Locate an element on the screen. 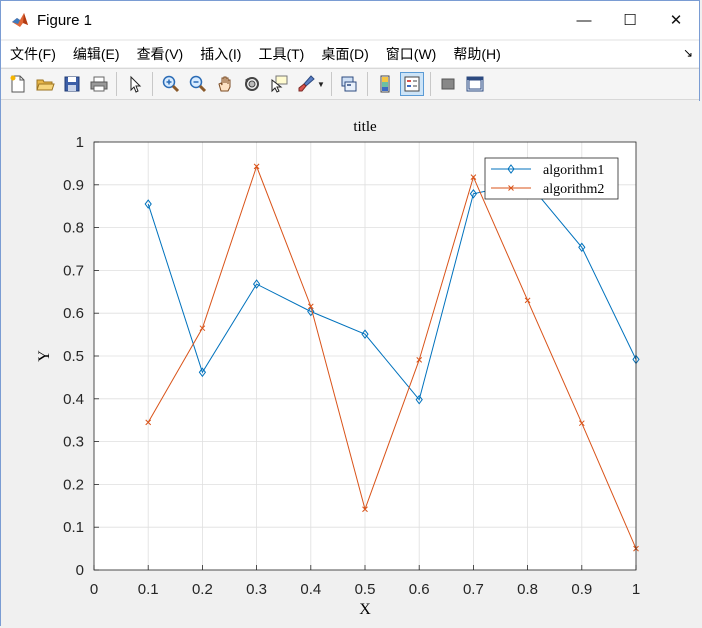 This screenshot has width=702, height=628. link-plot-icon is located at coordinates (349, 84).